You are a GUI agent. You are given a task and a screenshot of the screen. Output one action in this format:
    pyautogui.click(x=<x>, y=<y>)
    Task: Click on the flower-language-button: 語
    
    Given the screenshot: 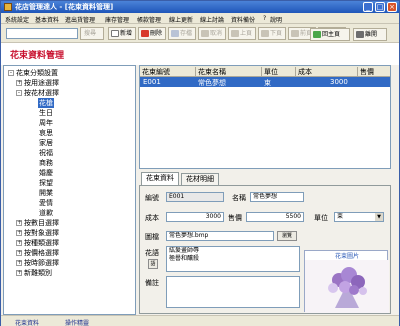 What is the action you would take?
    pyautogui.click(x=153, y=264)
    